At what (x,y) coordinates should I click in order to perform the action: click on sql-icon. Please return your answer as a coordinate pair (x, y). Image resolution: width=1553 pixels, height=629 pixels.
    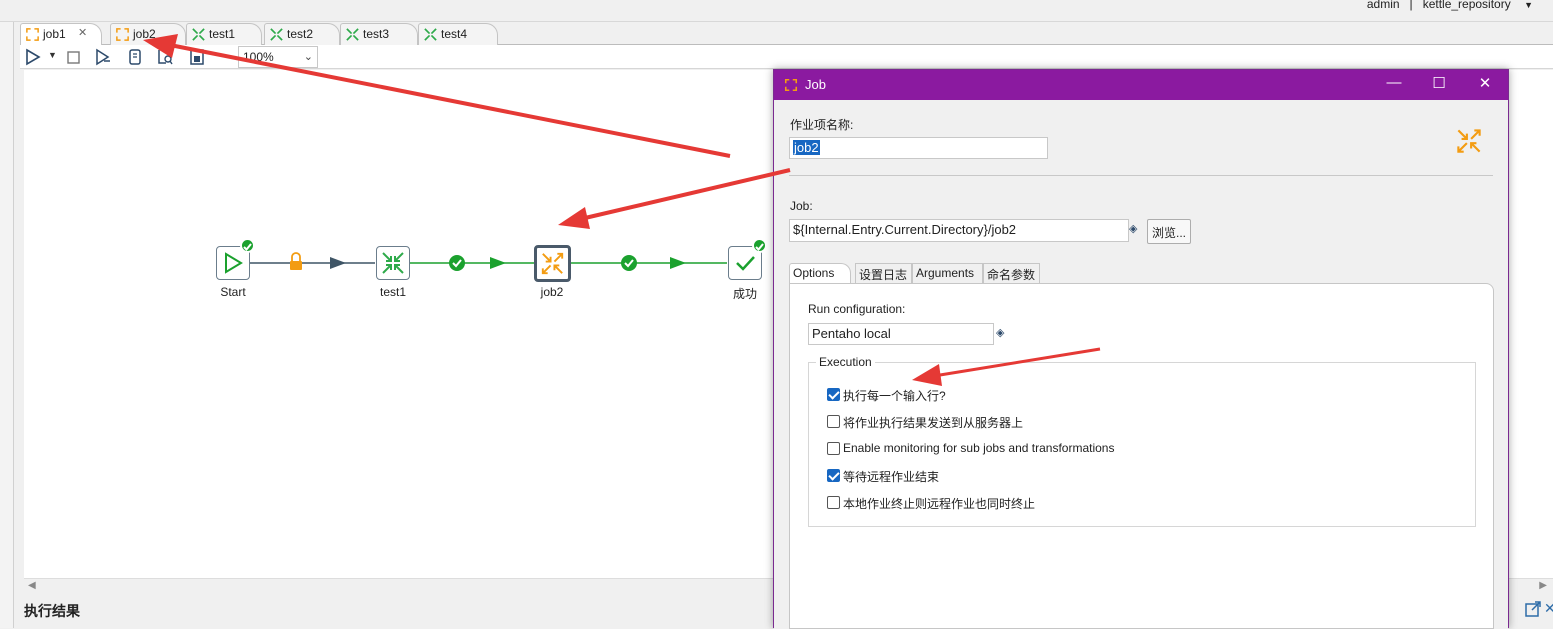
    Looking at the image, I should click on (197, 57).